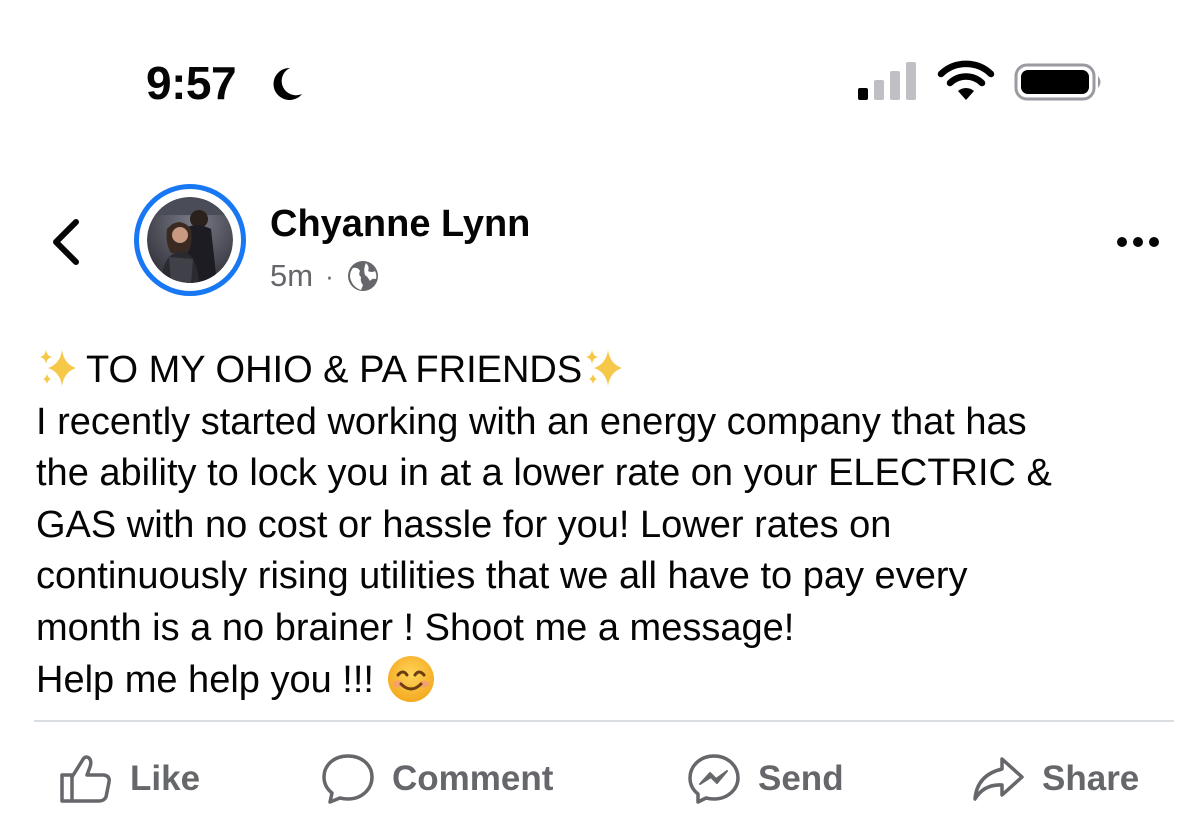  I want to click on like-button: Like, so click(129, 779).